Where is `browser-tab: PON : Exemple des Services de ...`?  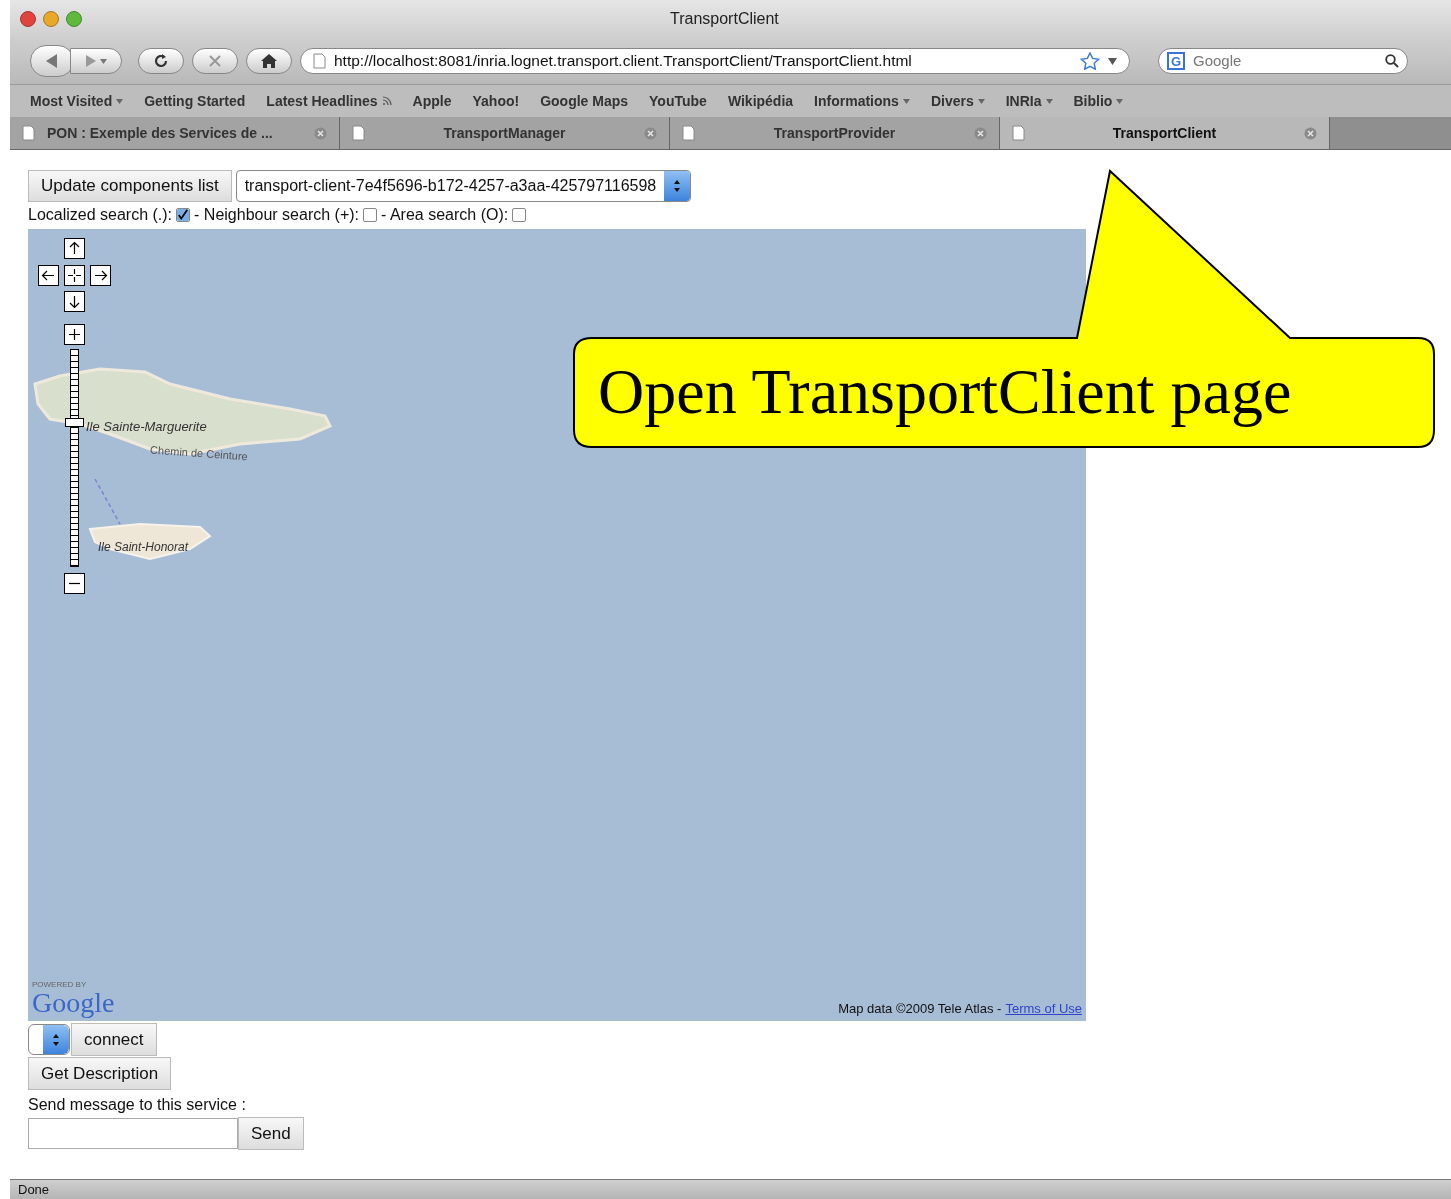
browser-tab: PON : Exemple des Services de ... is located at coordinates (175, 133).